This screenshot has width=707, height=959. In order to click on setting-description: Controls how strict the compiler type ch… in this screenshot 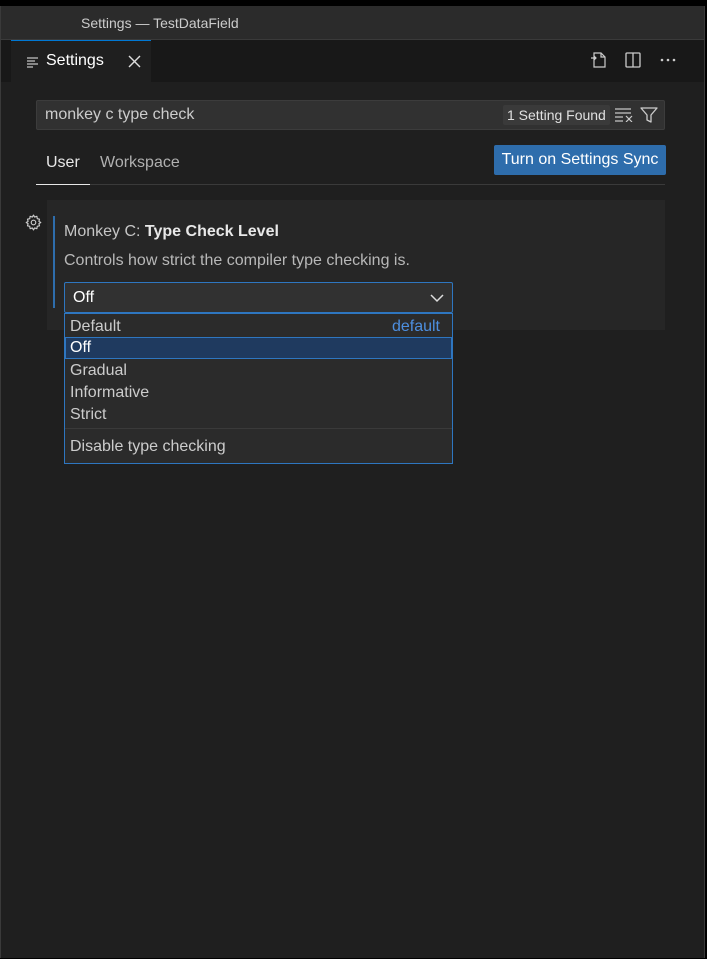, I will do `click(237, 260)`.